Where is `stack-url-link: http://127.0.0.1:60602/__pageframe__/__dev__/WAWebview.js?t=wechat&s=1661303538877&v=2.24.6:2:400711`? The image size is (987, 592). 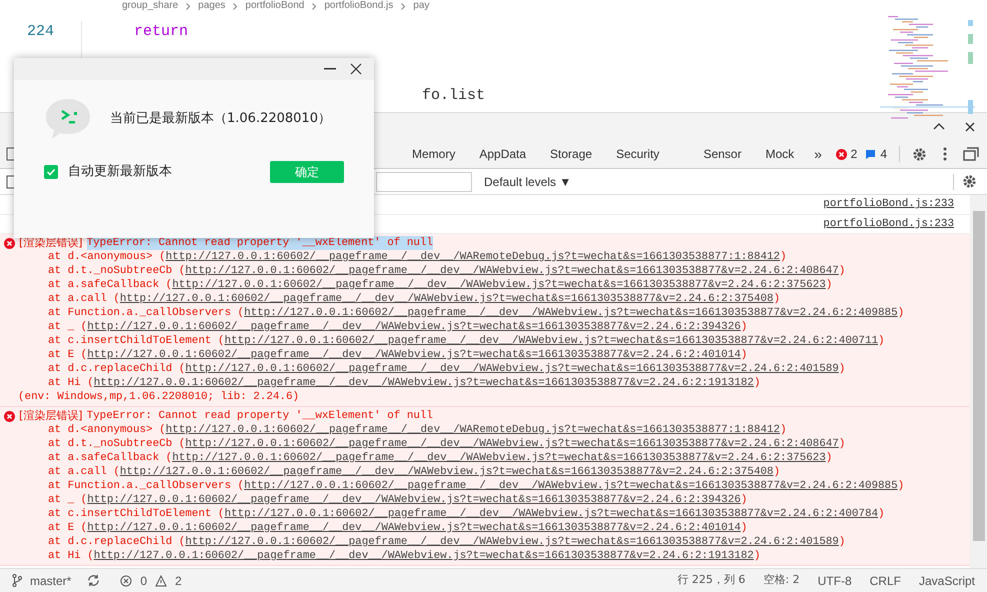 stack-url-link: http://127.0.0.1:60602/__pageframe__/__dev__/WAWebview.js?t=wechat&s=1661303538877&v=2.24.6:2:400711 is located at coordinates (551, 341).